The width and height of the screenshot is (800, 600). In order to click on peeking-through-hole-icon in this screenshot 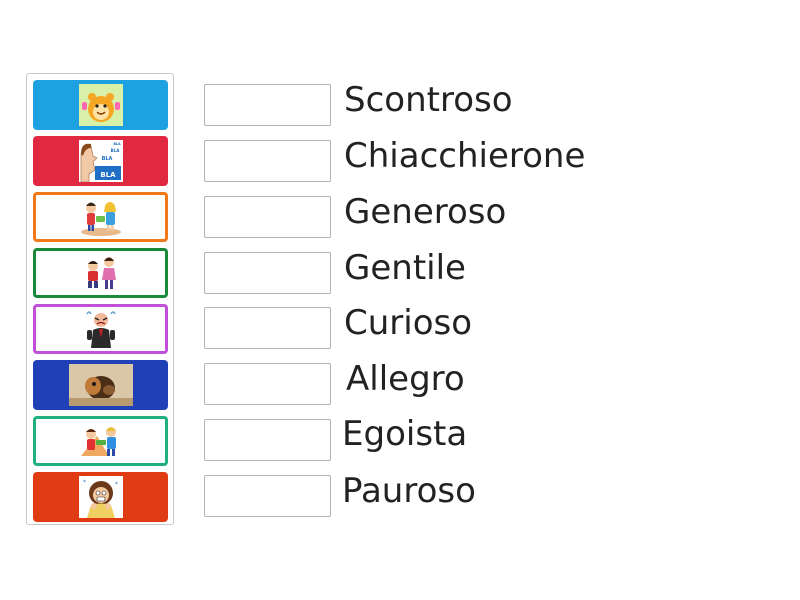, I will do `click(100, 385)`.